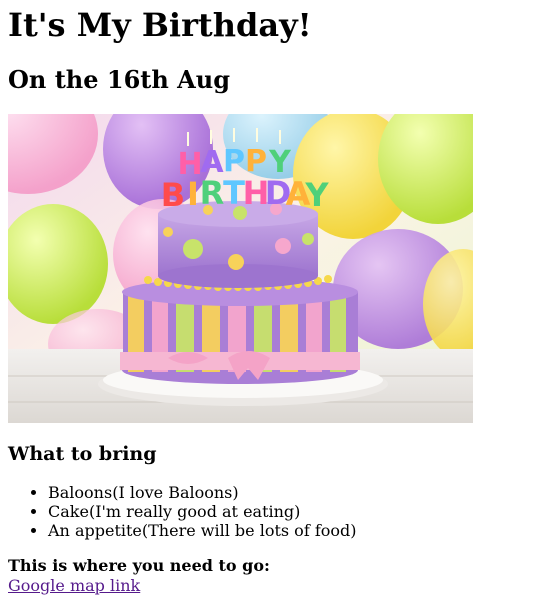  I want to click on svg-text: I, so click(193, 194).